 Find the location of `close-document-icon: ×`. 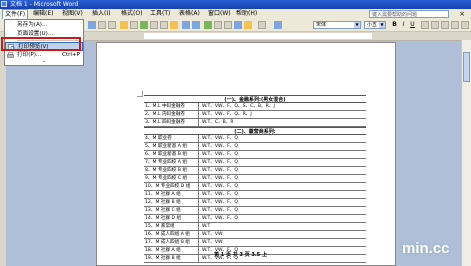

close-document-icon: × is located at coordinates (462, 14).